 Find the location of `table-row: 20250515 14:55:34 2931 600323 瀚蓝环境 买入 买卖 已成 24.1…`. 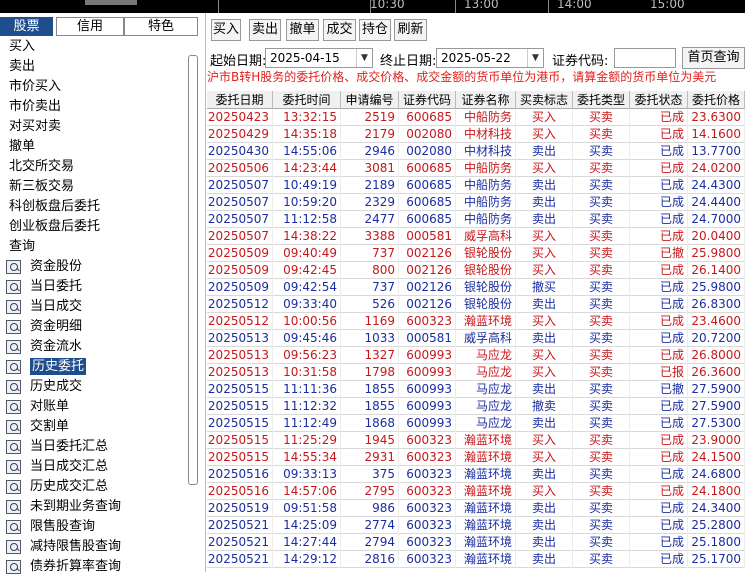

table-row: 20250515 14:55:34 2931 600323 瀚蓝环境 买入 买卖 已成 24.1… is located at coordinates (476, 457).